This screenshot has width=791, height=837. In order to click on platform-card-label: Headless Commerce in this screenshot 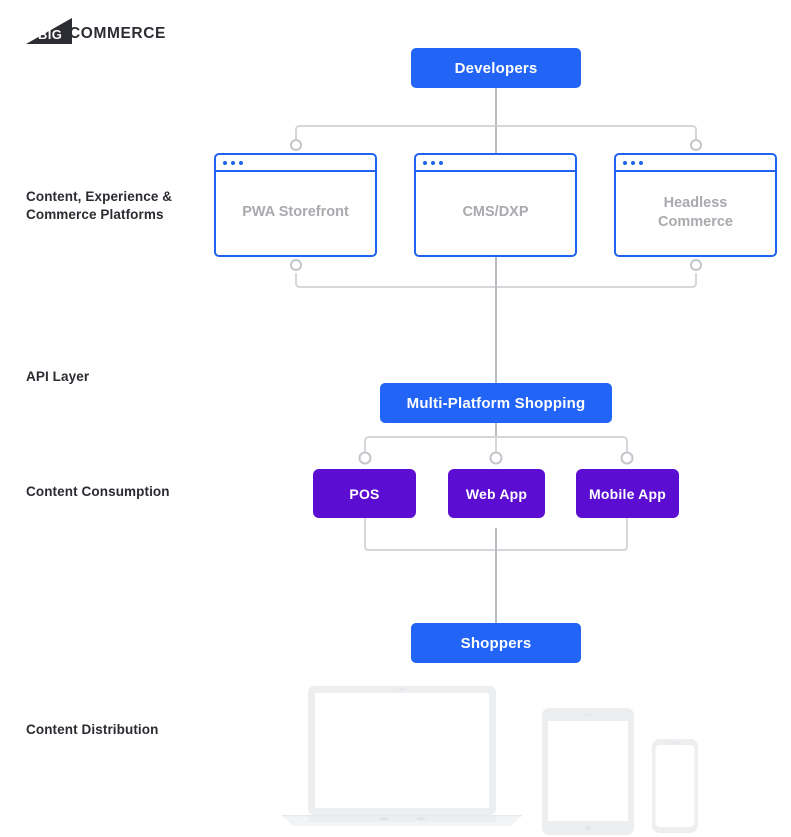, I will do `click(695, 212)`.